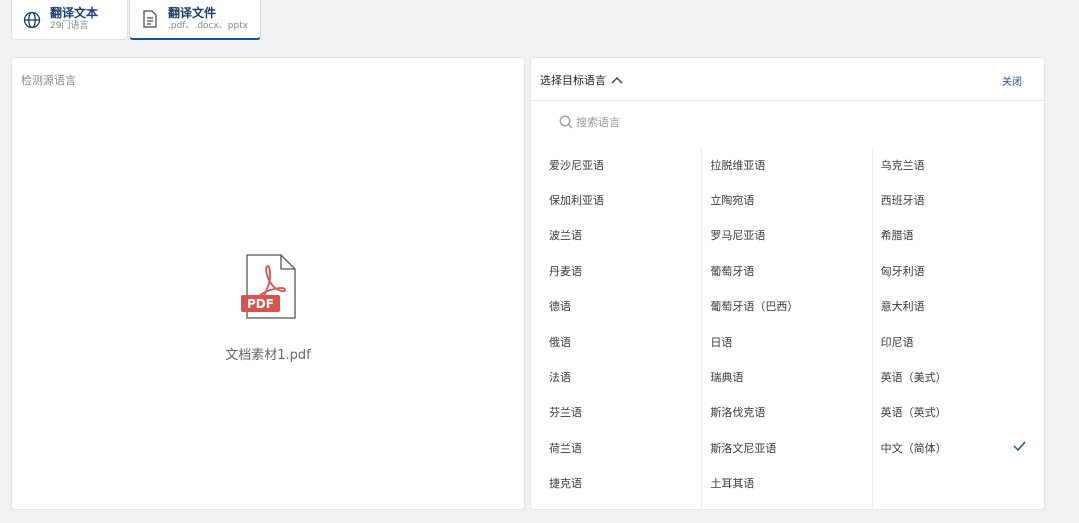  I want to click on language-option: 乌克兰语, so click(958, 164).